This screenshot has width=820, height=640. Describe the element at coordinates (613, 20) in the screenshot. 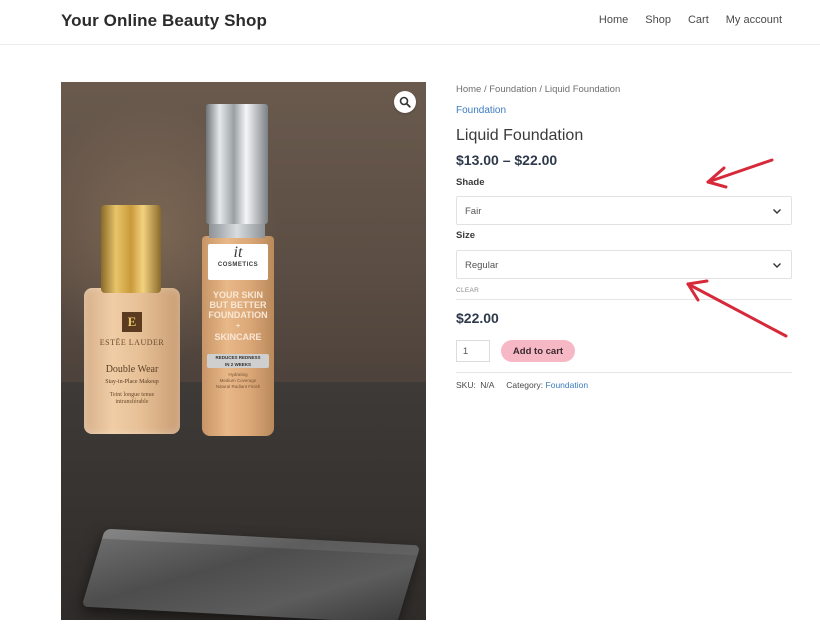

I see `nav-home: Home` at that location.